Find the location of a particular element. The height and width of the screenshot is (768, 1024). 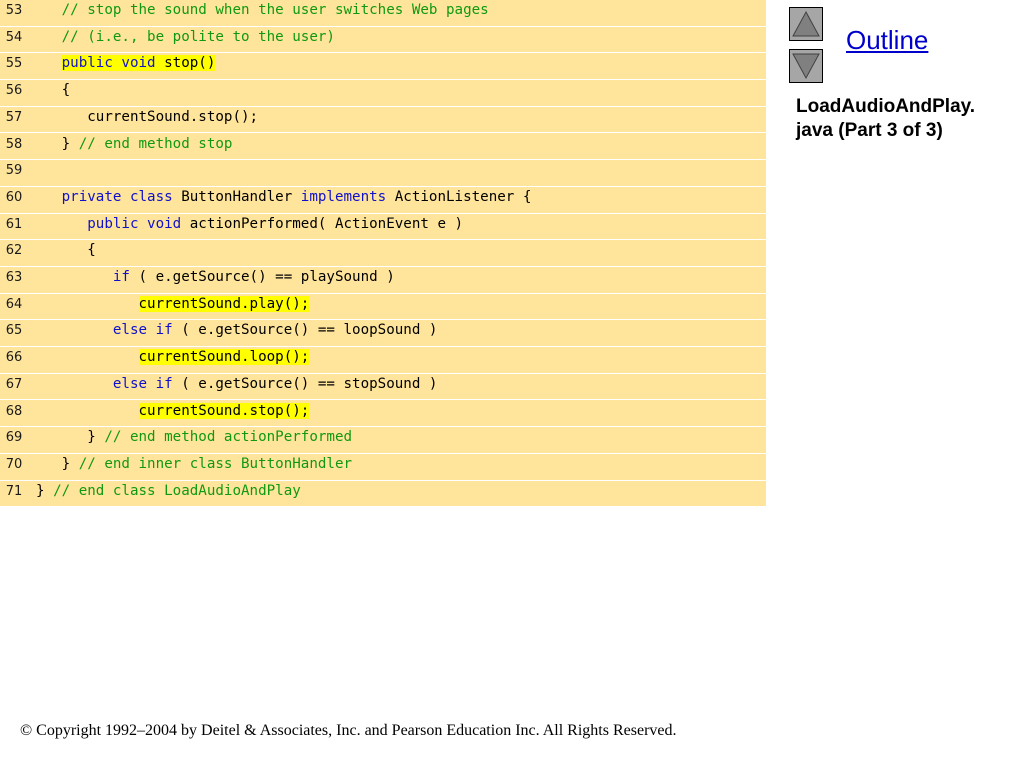

code-line: 70 } // end inner class ButtonHandler is located at coordinates (383, 467).